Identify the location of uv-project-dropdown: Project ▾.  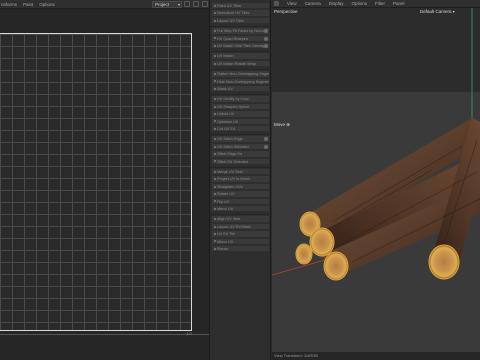
(167, 4).